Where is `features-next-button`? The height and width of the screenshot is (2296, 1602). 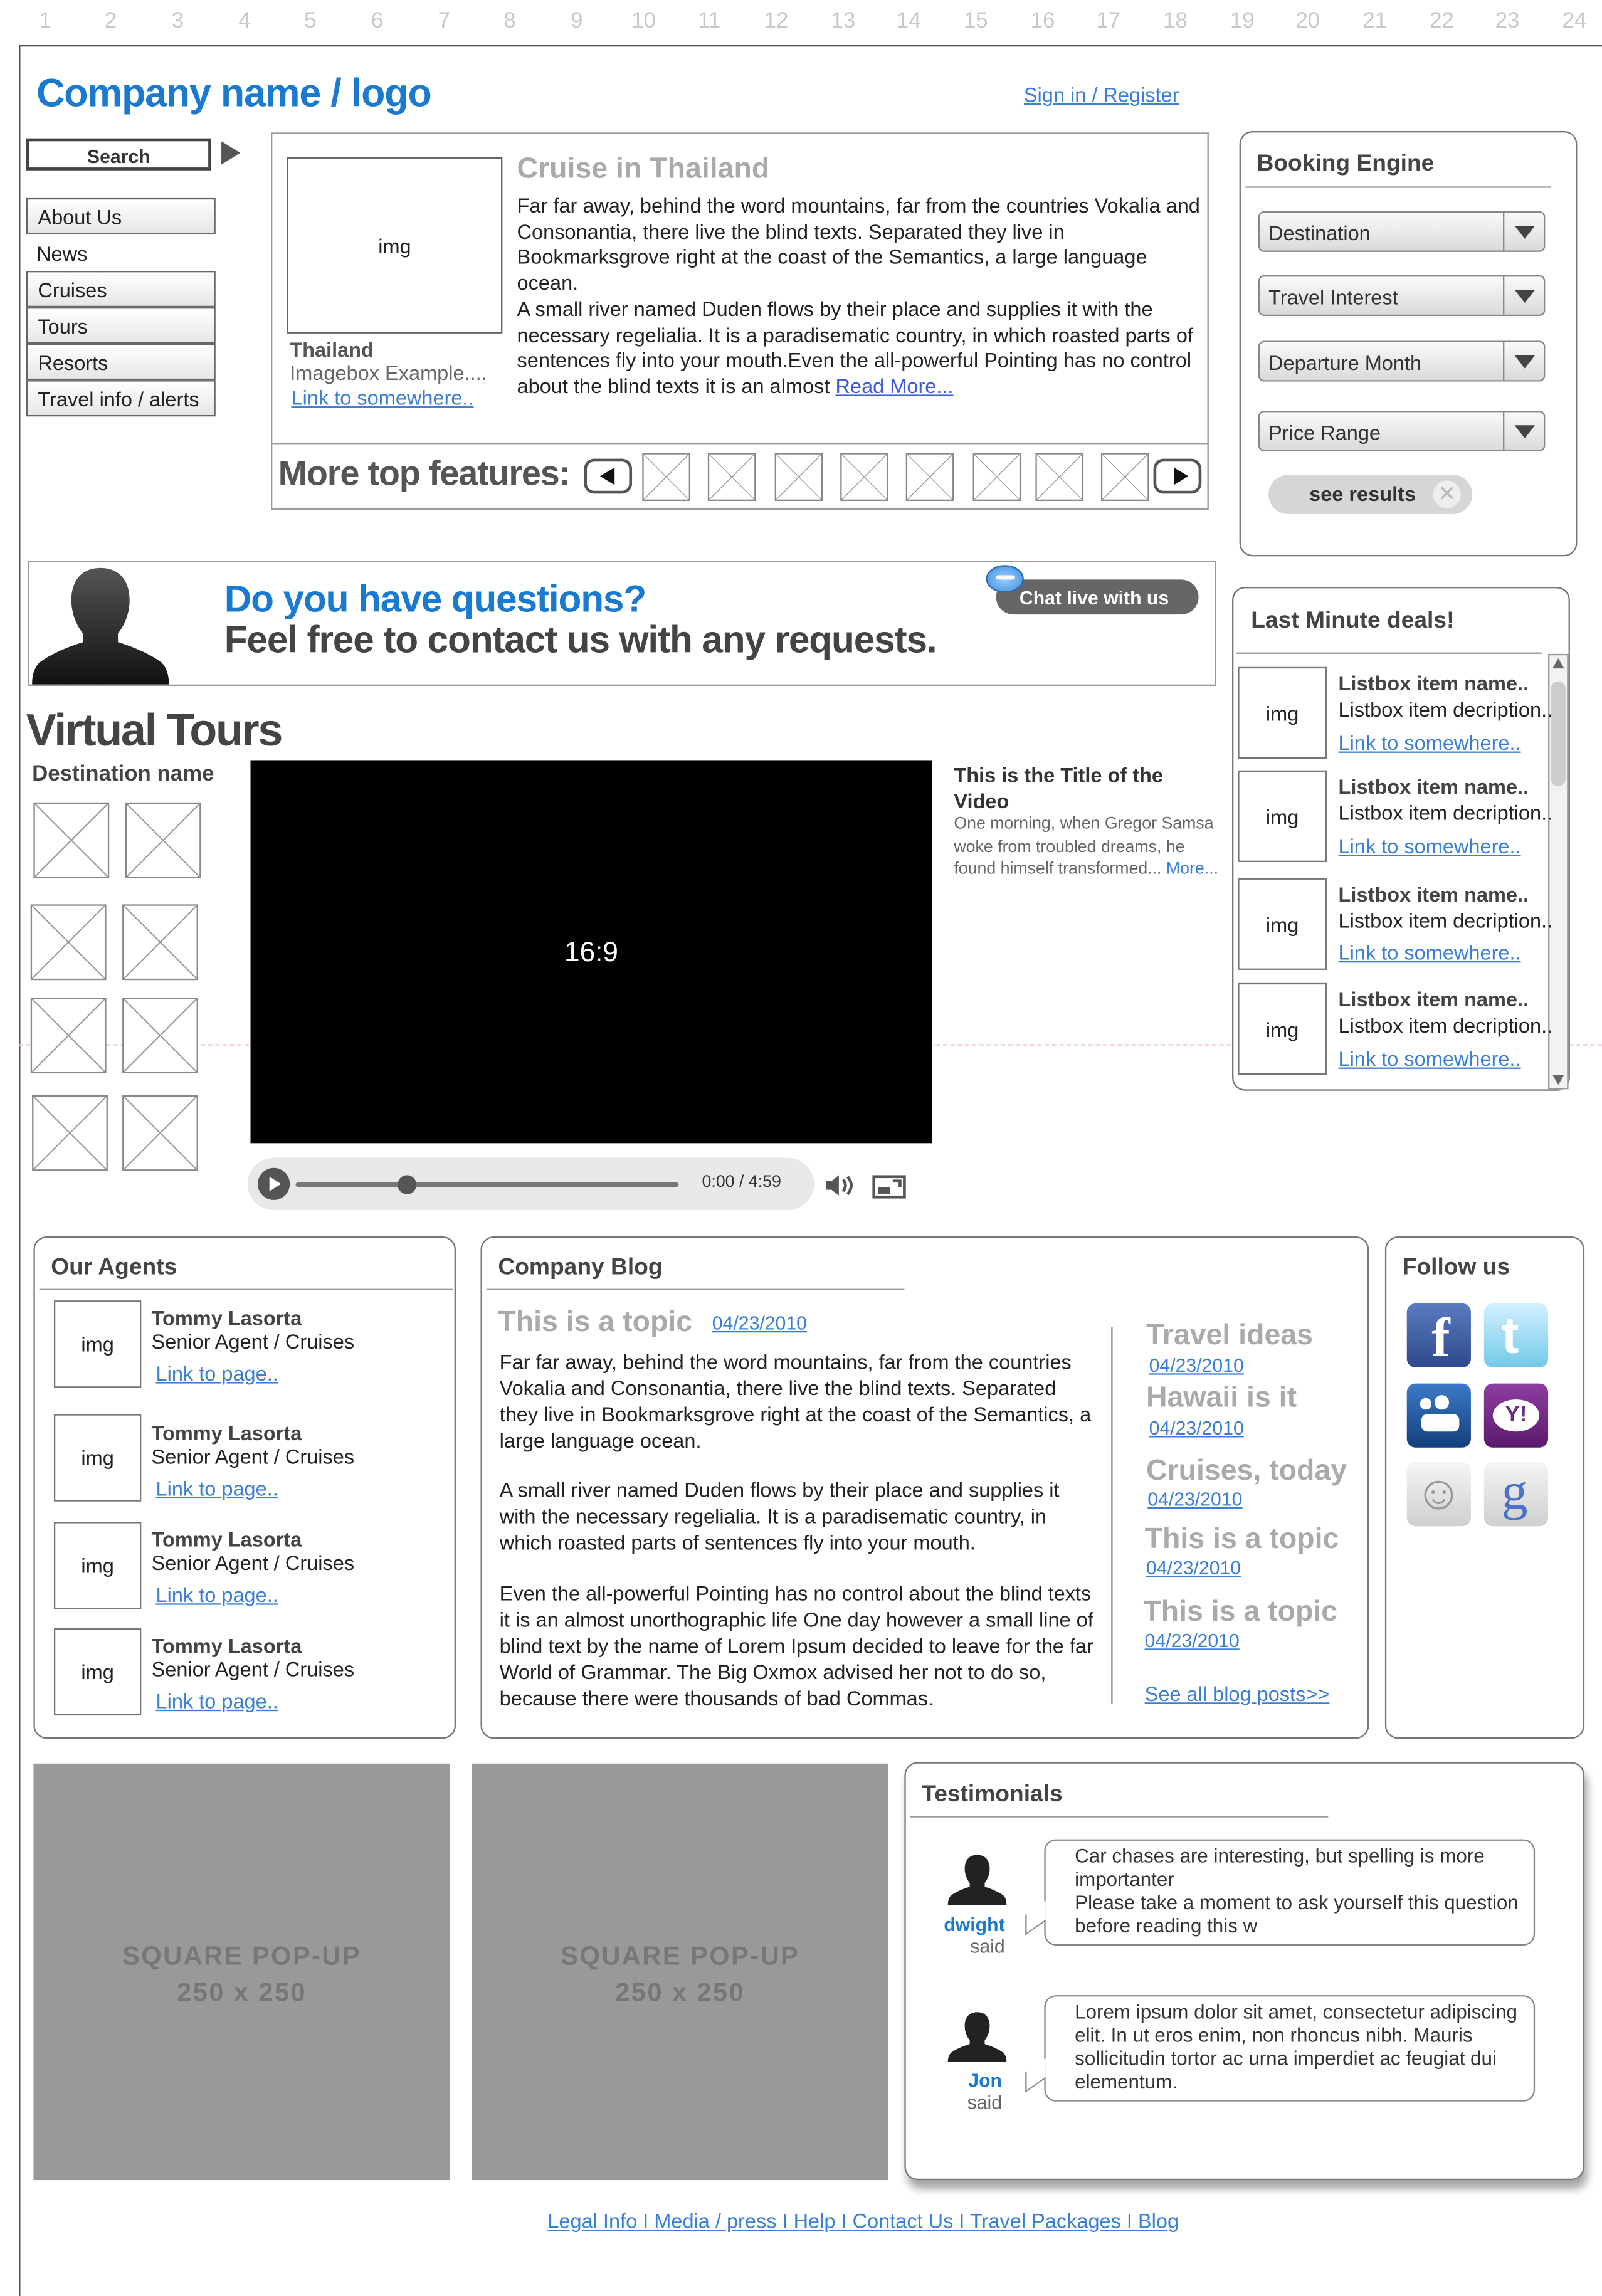
features-next-button is located at coordinates (1177, 476).